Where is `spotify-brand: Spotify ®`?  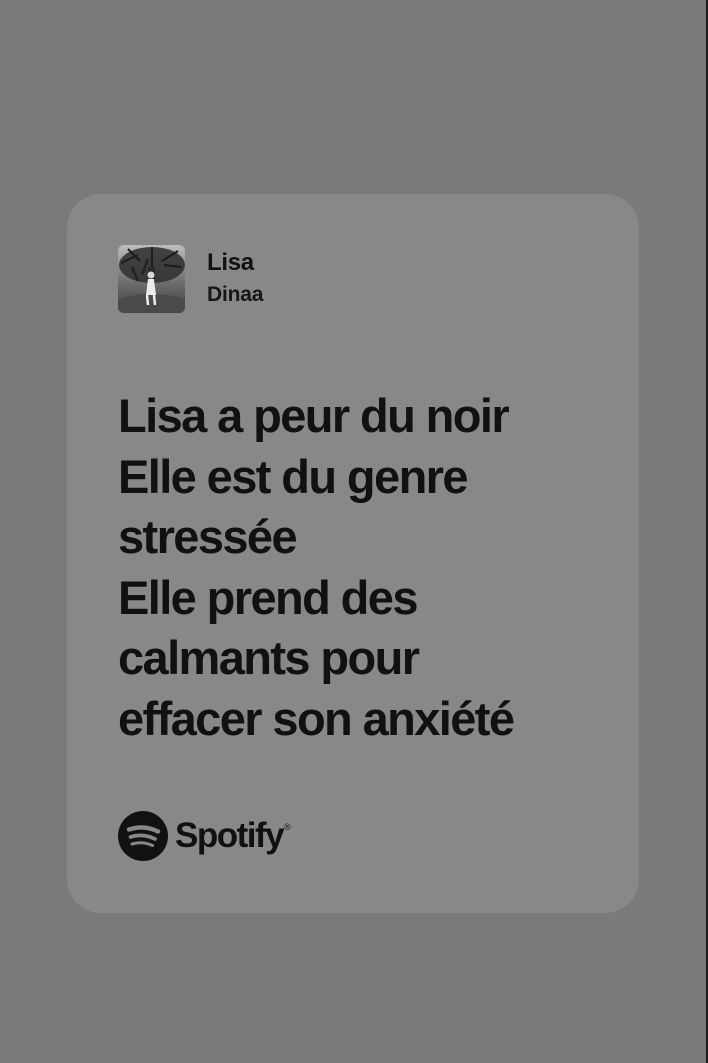
spotify-brand: Spotify ® is located at coordinates (204, 836).